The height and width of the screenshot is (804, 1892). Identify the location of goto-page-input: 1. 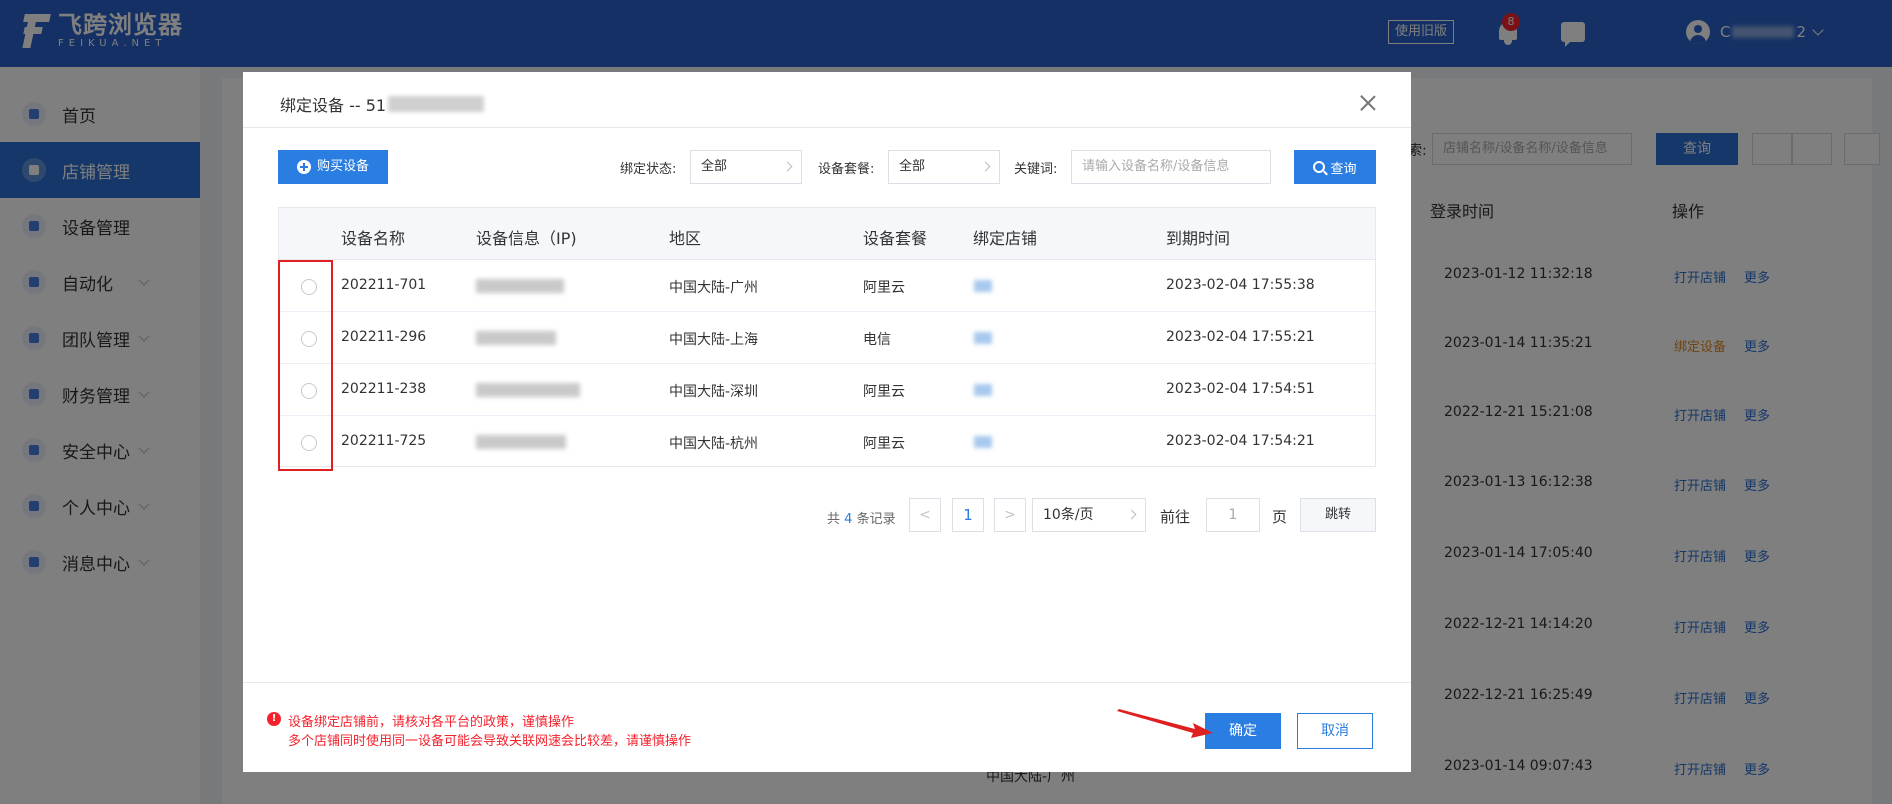
(1233, 515).